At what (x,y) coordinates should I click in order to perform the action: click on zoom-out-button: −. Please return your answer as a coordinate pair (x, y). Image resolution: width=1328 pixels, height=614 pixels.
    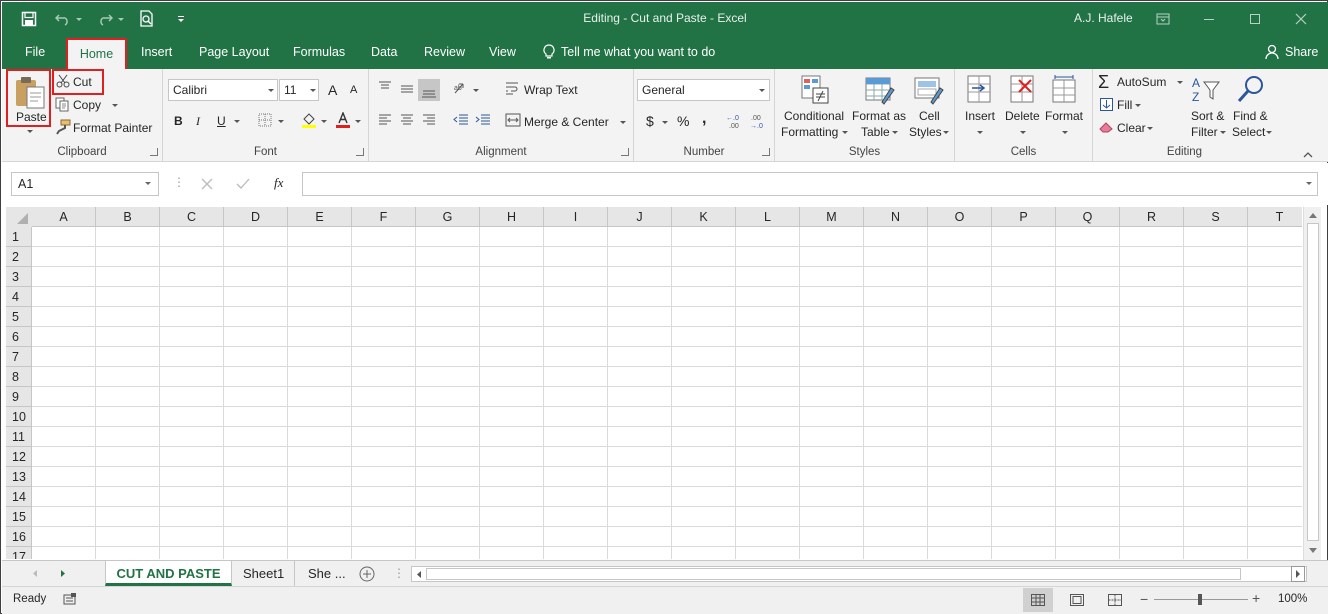
    Looking at the image, I should click on (1144, 599).